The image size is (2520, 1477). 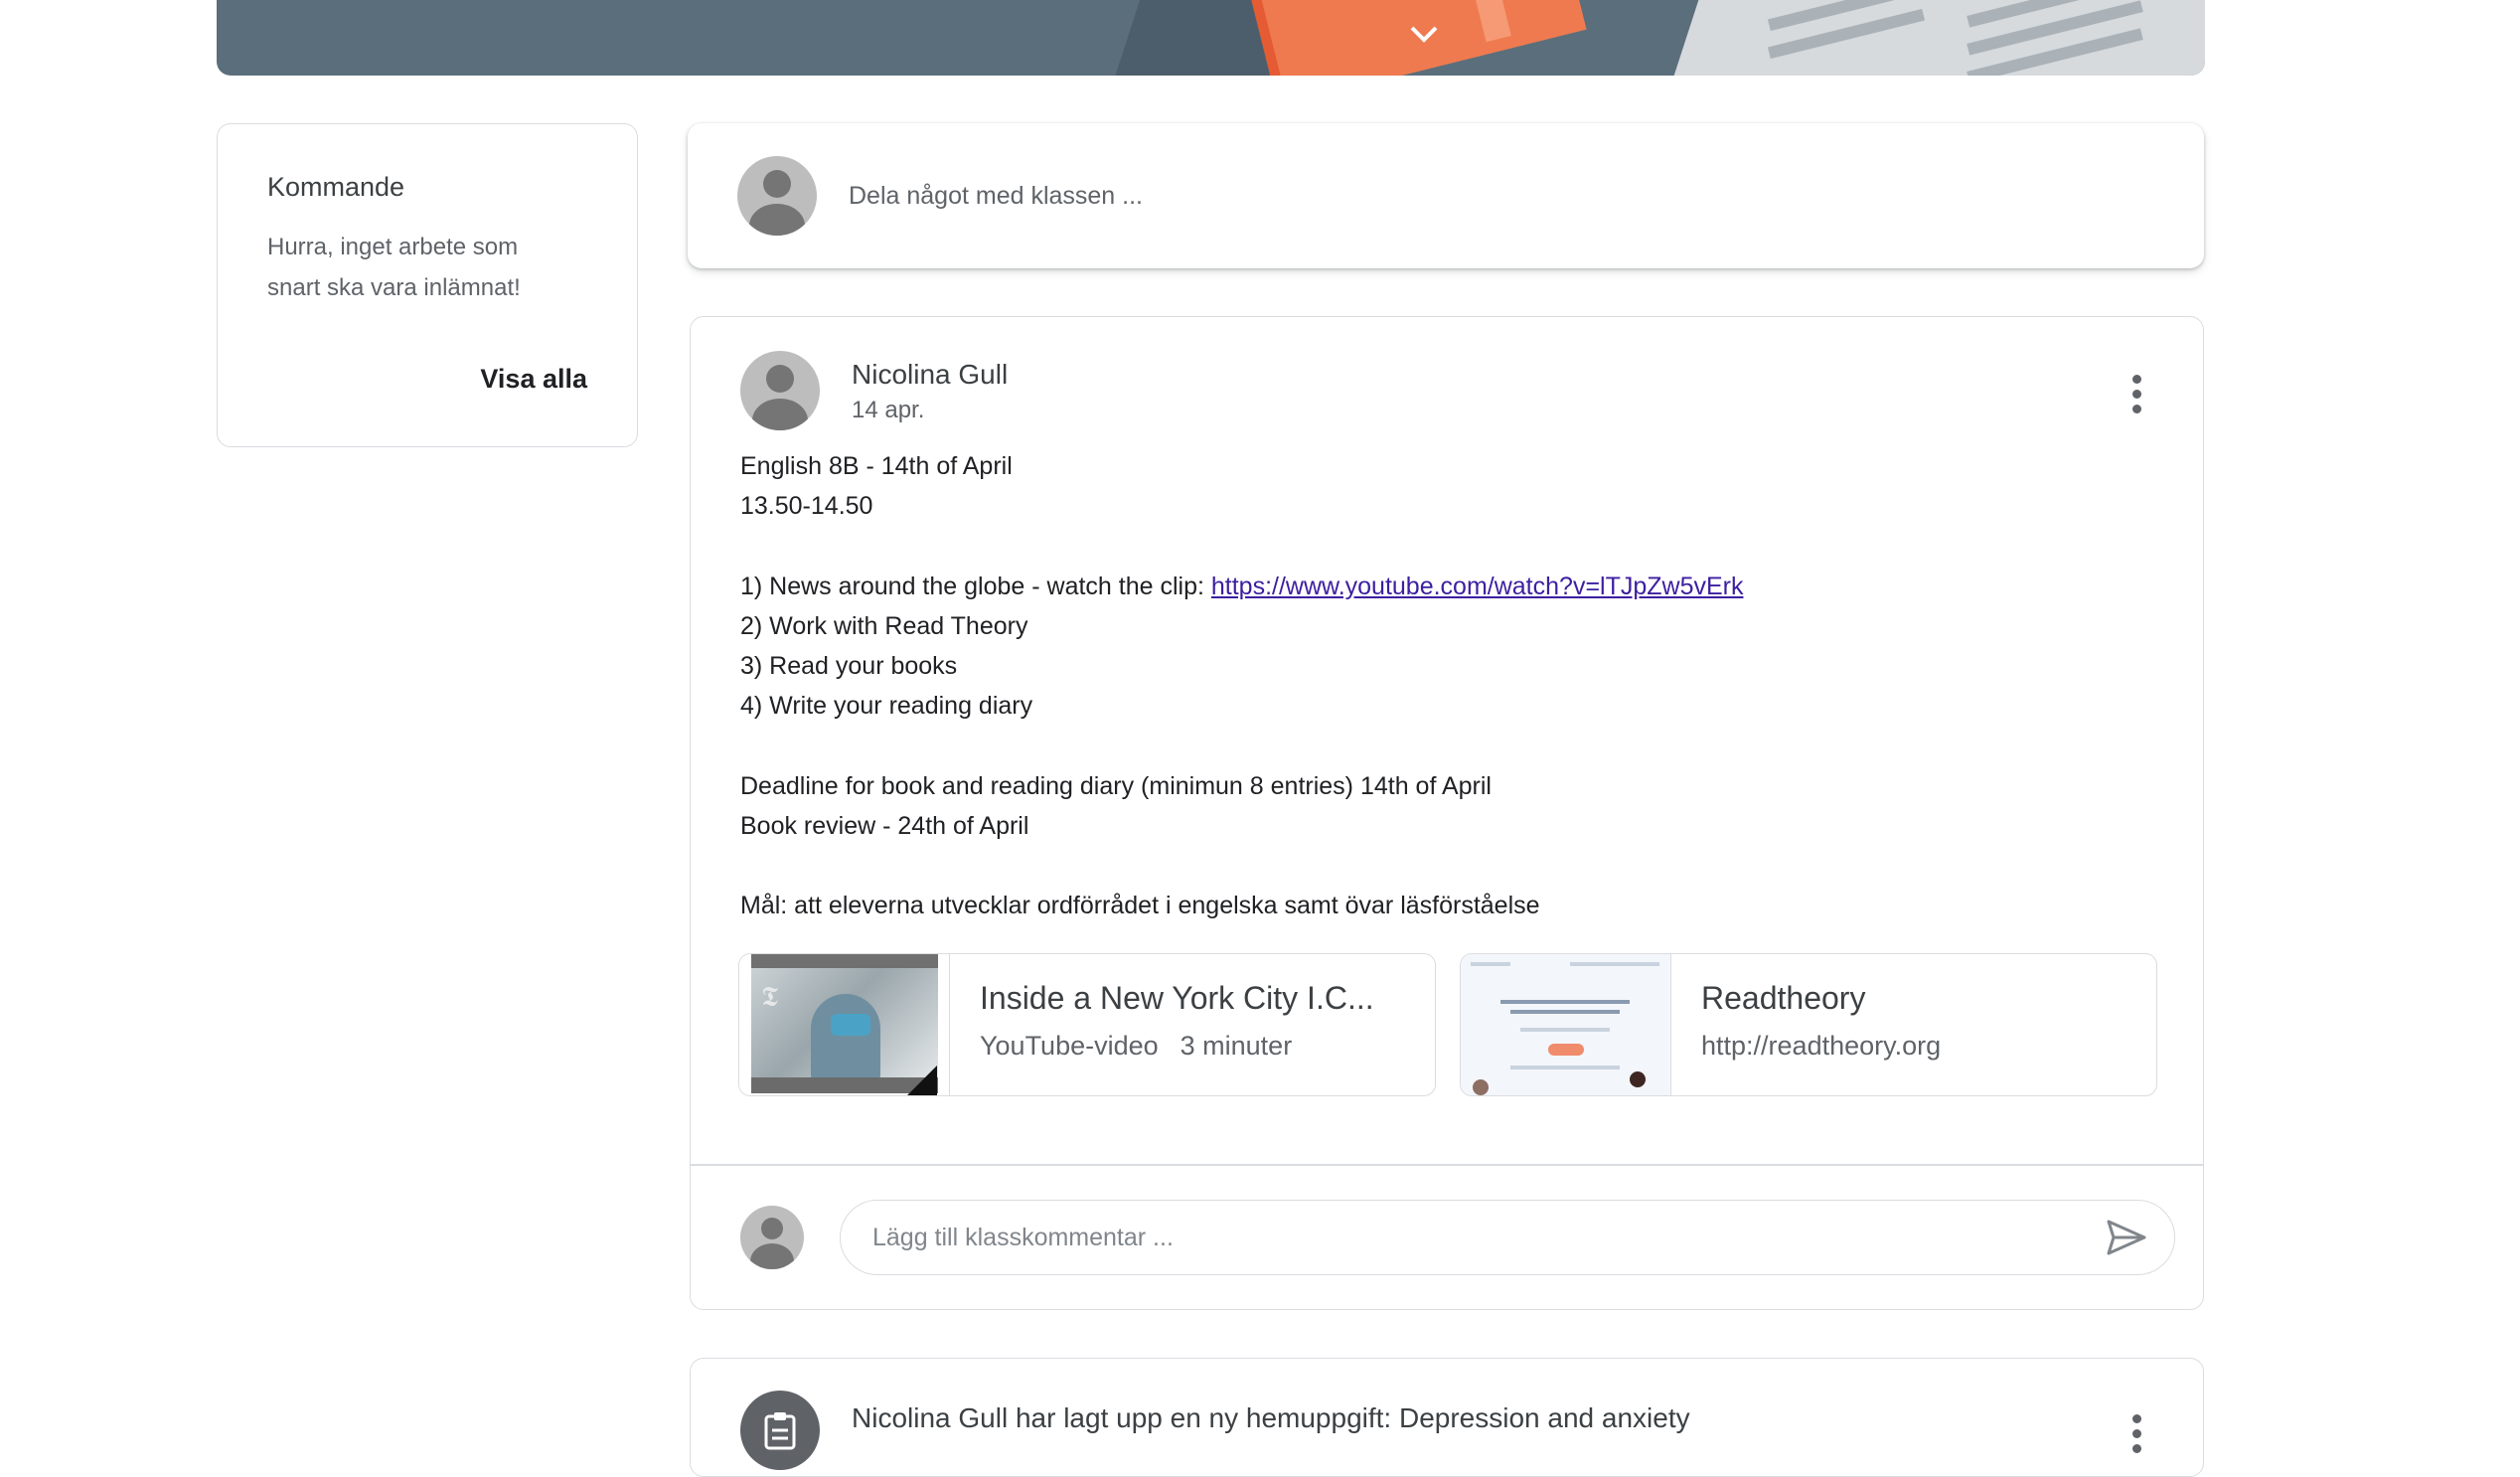 I want to click on view-all-button: Visa alla, so click(x=533, y=379).